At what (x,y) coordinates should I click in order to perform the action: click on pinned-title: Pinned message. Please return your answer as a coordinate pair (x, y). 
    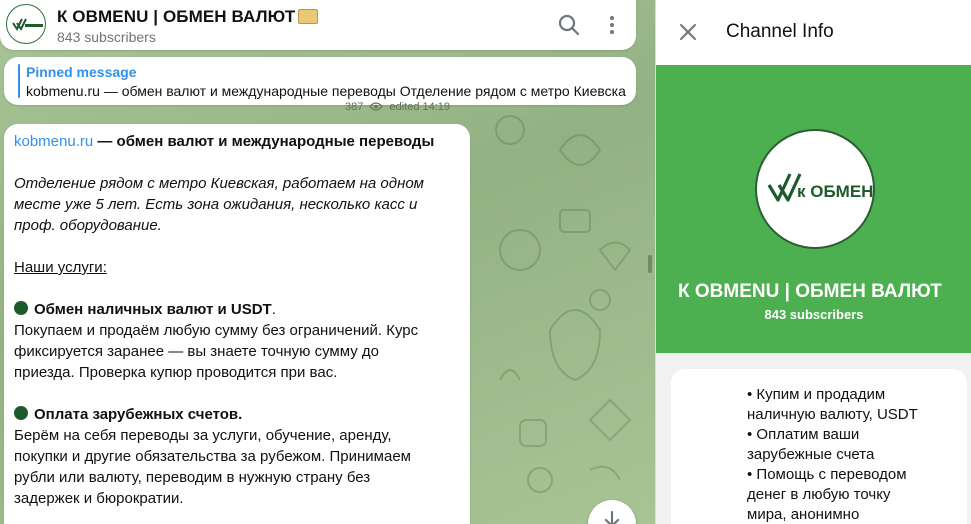
    Looking at the image, I should click on (81, 72).